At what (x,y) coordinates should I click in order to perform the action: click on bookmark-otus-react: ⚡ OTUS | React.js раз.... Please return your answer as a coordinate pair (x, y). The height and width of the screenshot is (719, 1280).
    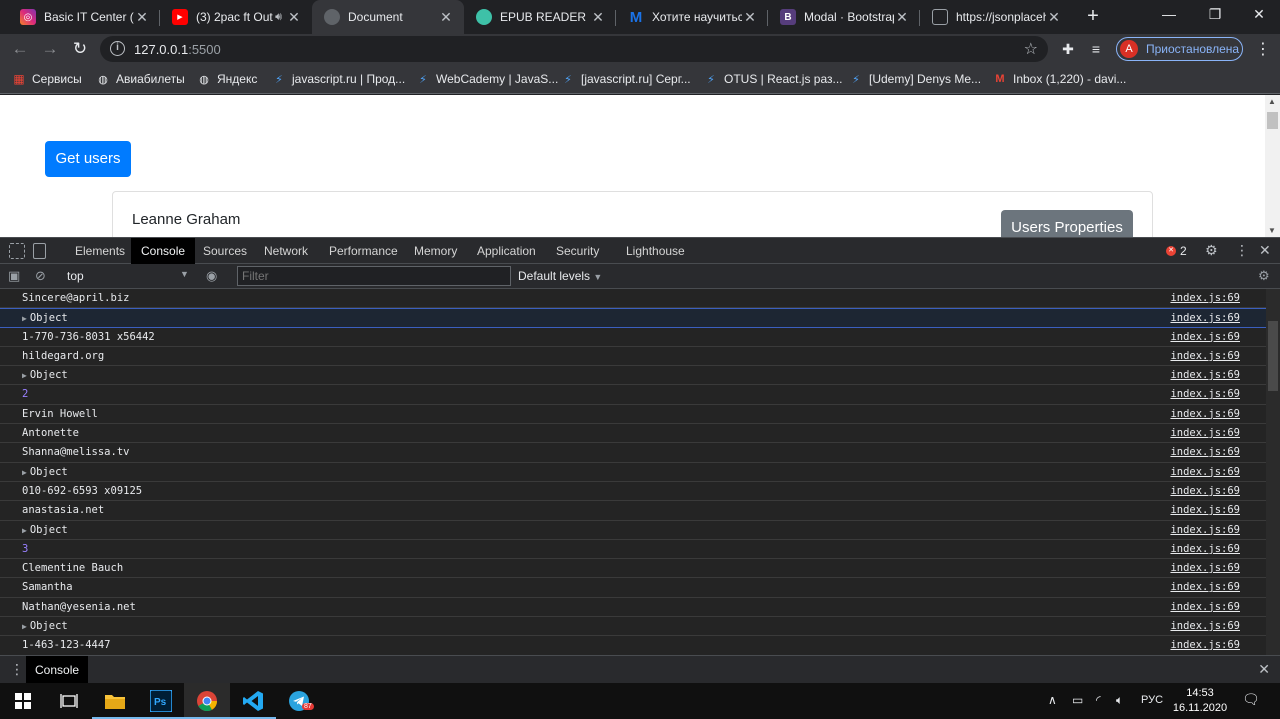
    Looking at the image, I should click on (773, 79).